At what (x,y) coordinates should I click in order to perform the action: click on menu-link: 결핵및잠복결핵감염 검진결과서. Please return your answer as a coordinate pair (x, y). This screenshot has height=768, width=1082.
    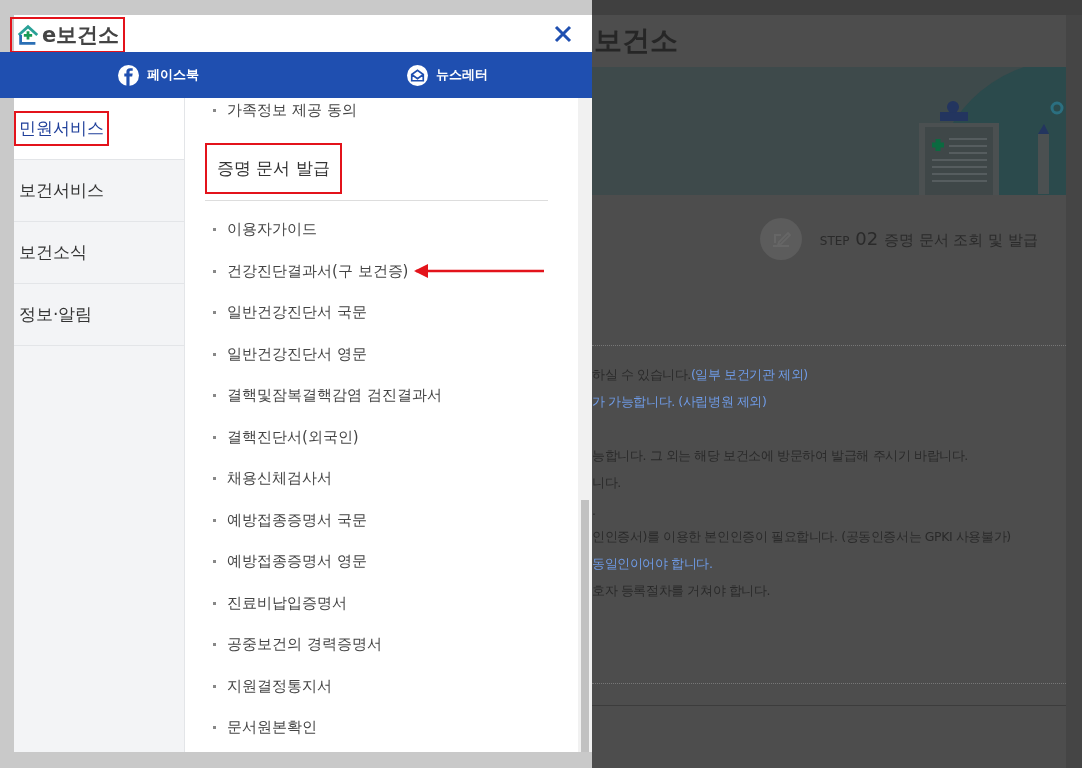
    Looking at the image, I should click on (334, 396).